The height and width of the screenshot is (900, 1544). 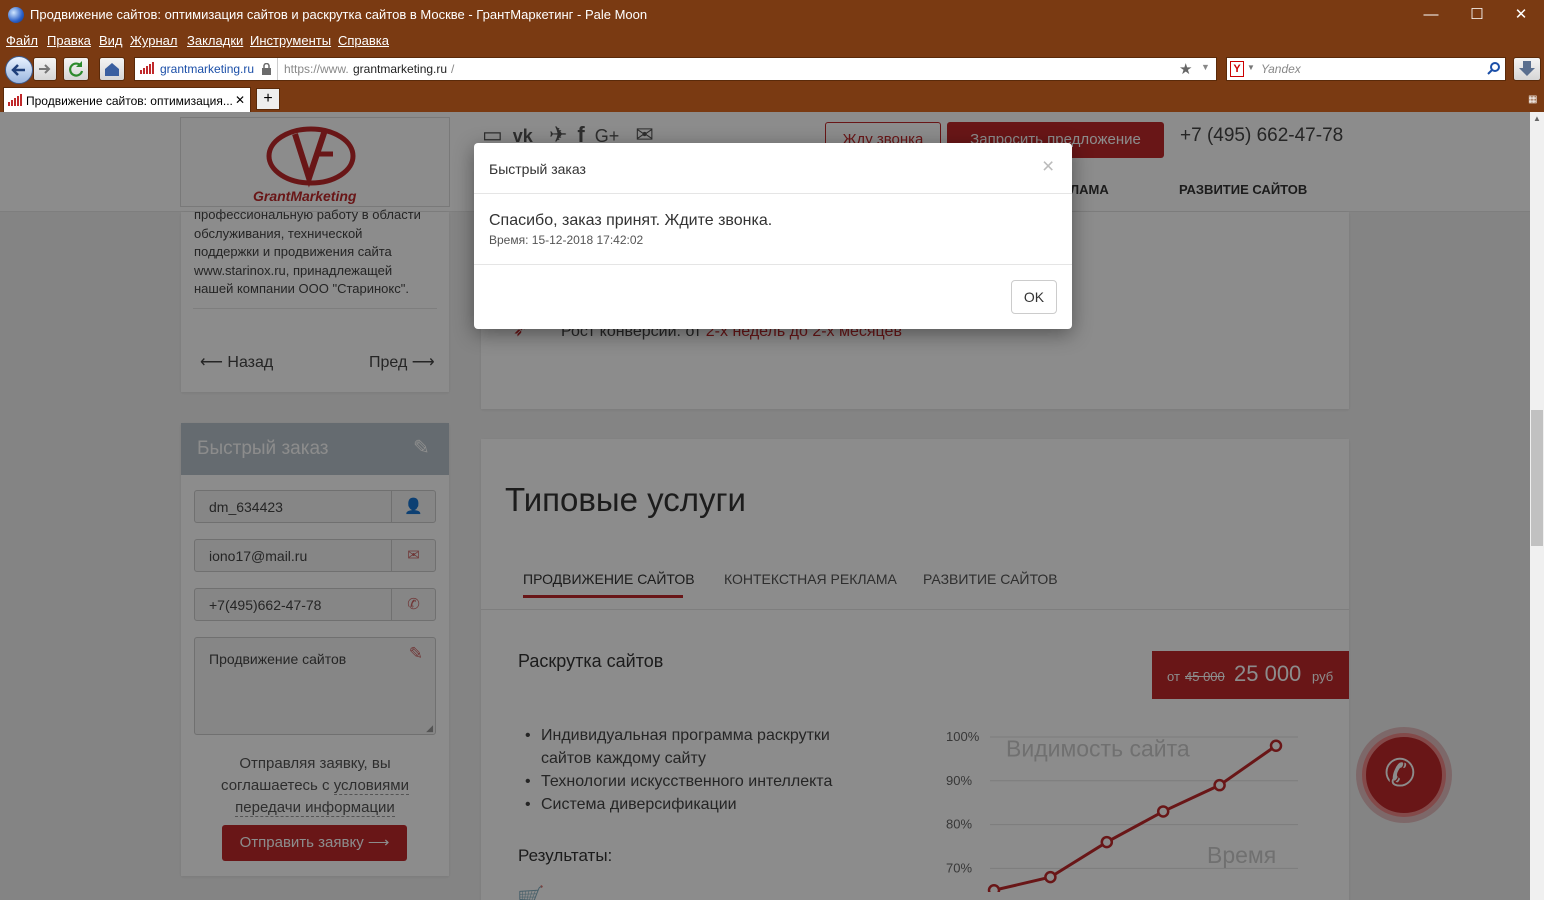 What do you see at coordinates (1537, 118) in the screenshot?
I see `scroll-up-icon: ▲` at bounding box center [1537, 118].